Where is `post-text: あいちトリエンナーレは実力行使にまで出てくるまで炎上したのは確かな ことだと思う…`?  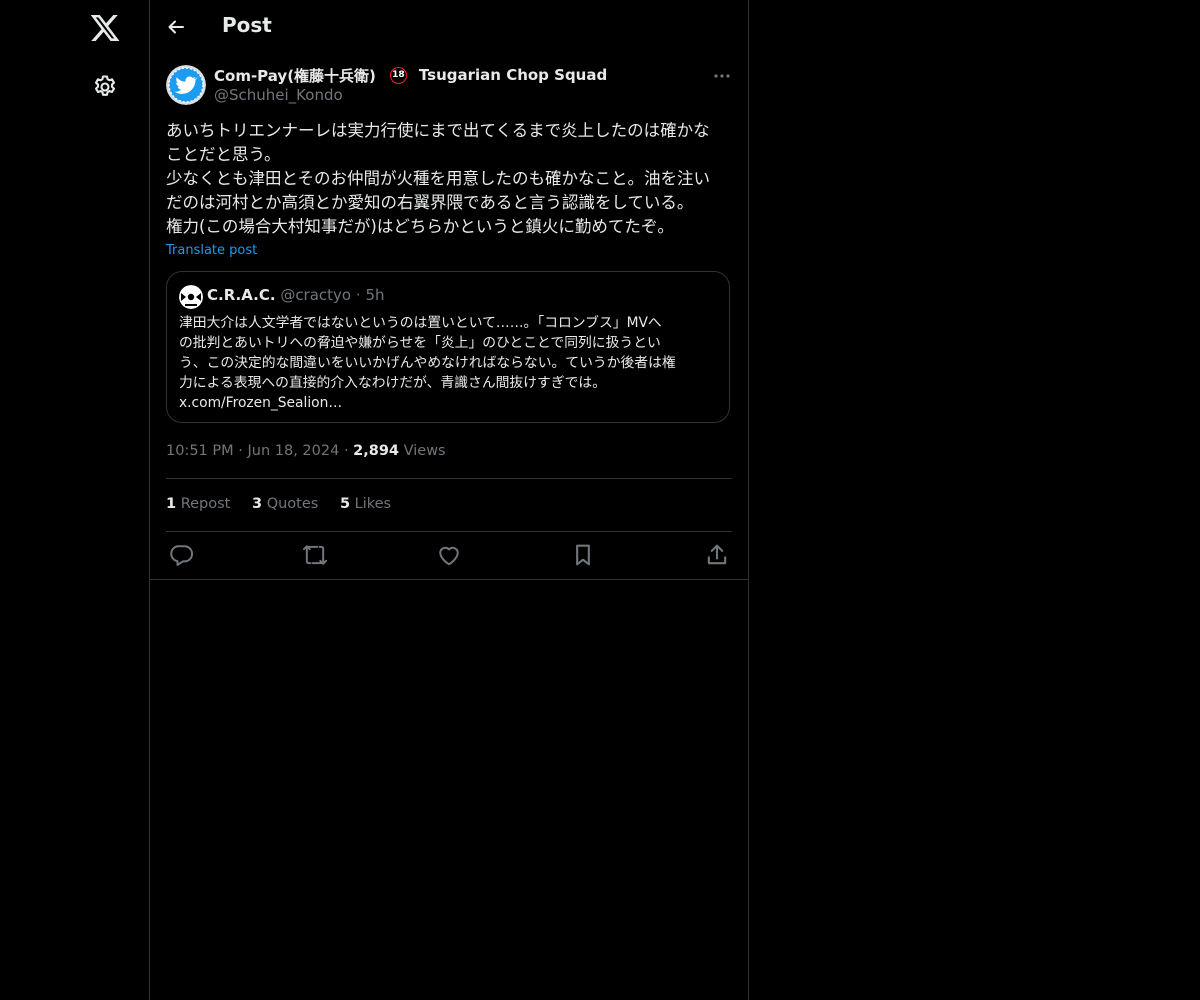
post-text: あいちトリエンナーレは実力行使にまで出てくるまで炎上したのは確かな ことだと思う… is located at coordinates (449, 179).